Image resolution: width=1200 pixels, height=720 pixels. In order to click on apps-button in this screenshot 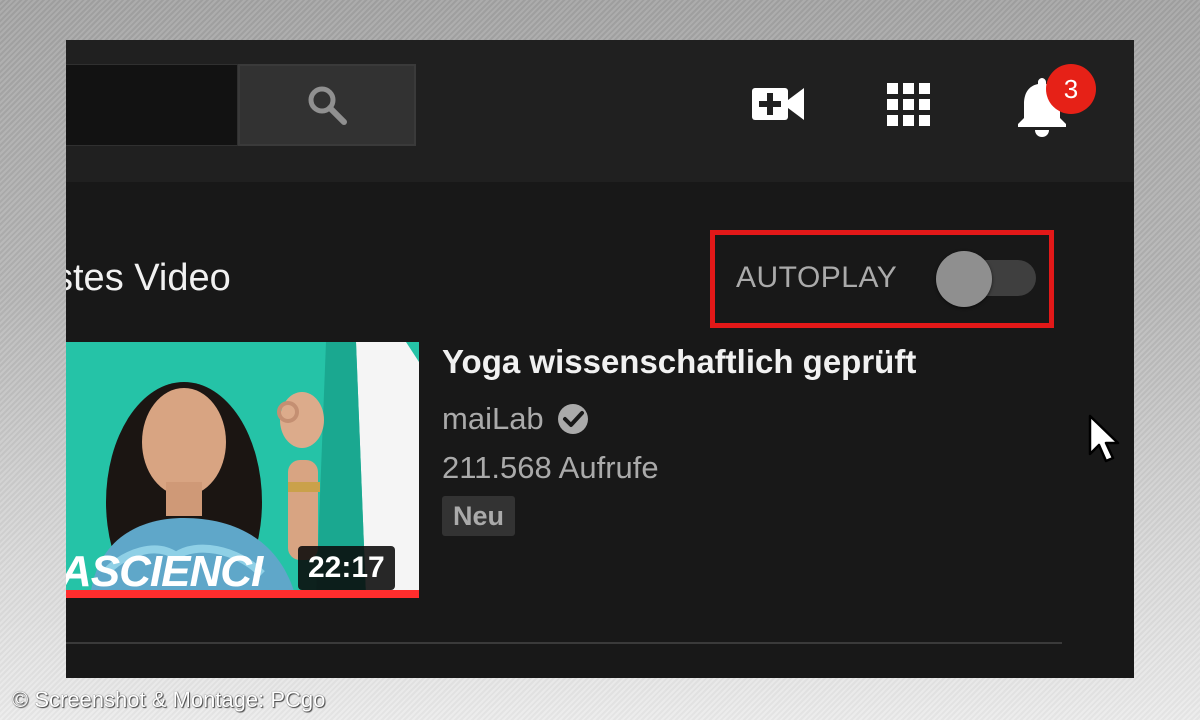, I will do `click(909, 105)`.